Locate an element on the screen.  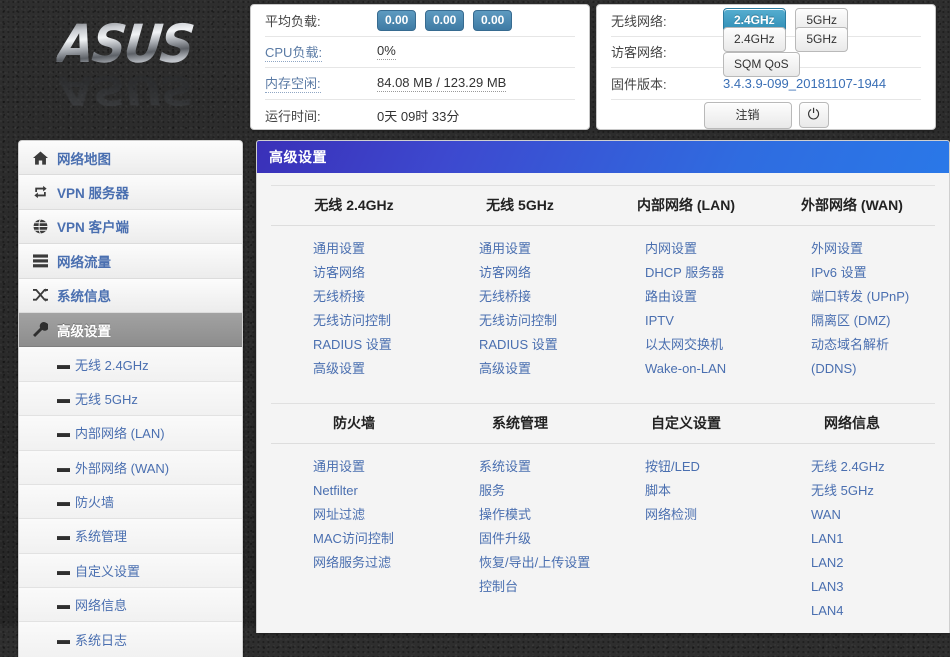
wireless-network-label: 无线网络: is located at coordinates (639, 21).